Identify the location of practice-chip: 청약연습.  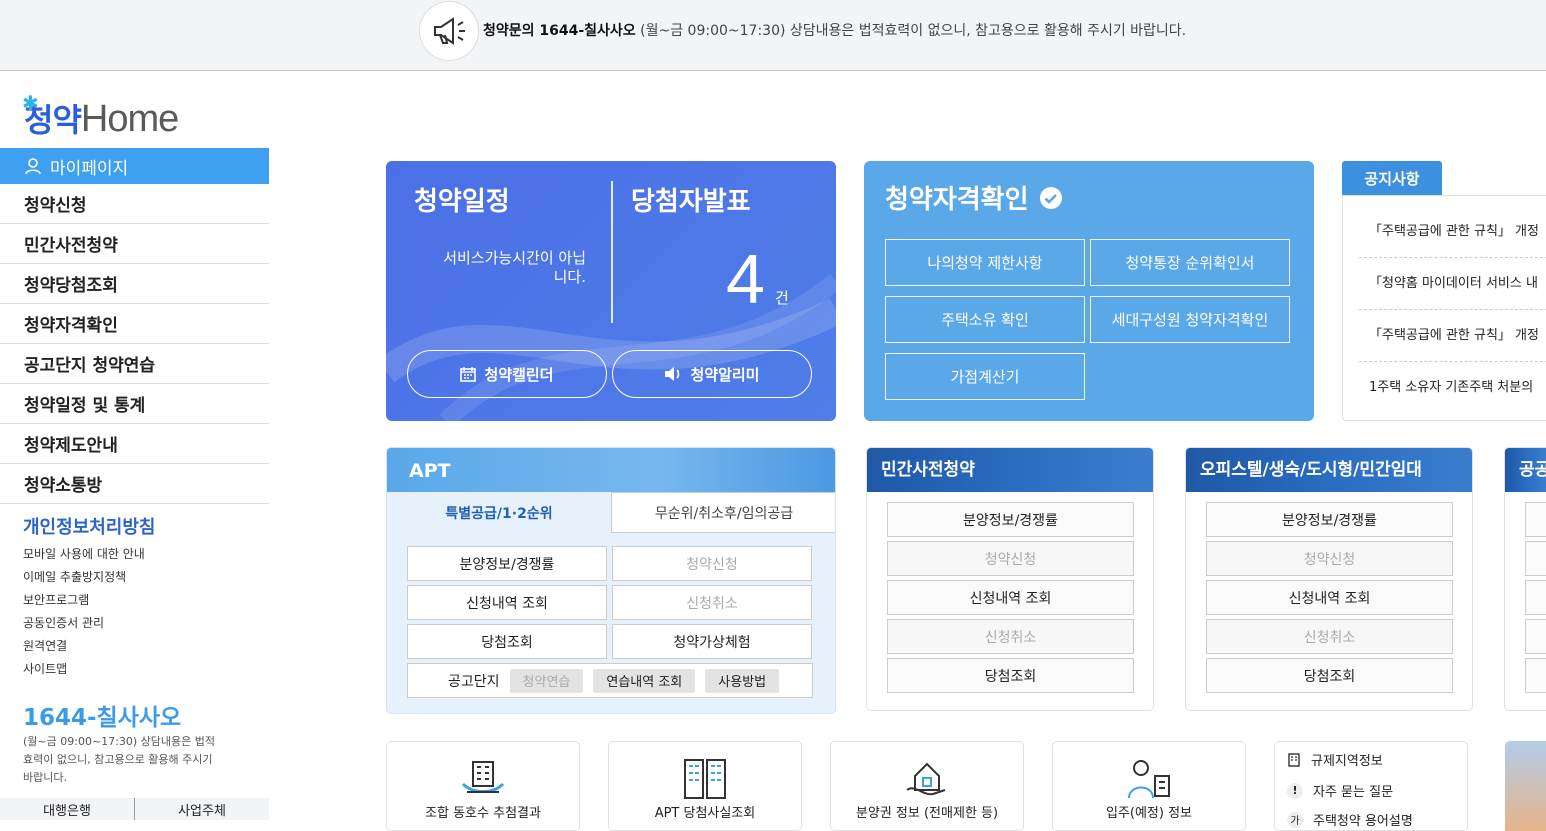
(546, 680).